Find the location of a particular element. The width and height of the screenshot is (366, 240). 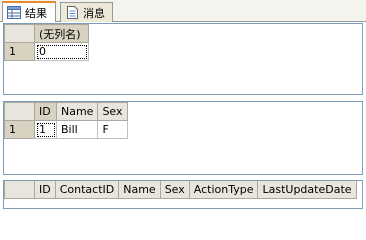

header-row: ID Name Sex is located at coordinates (66, 111).